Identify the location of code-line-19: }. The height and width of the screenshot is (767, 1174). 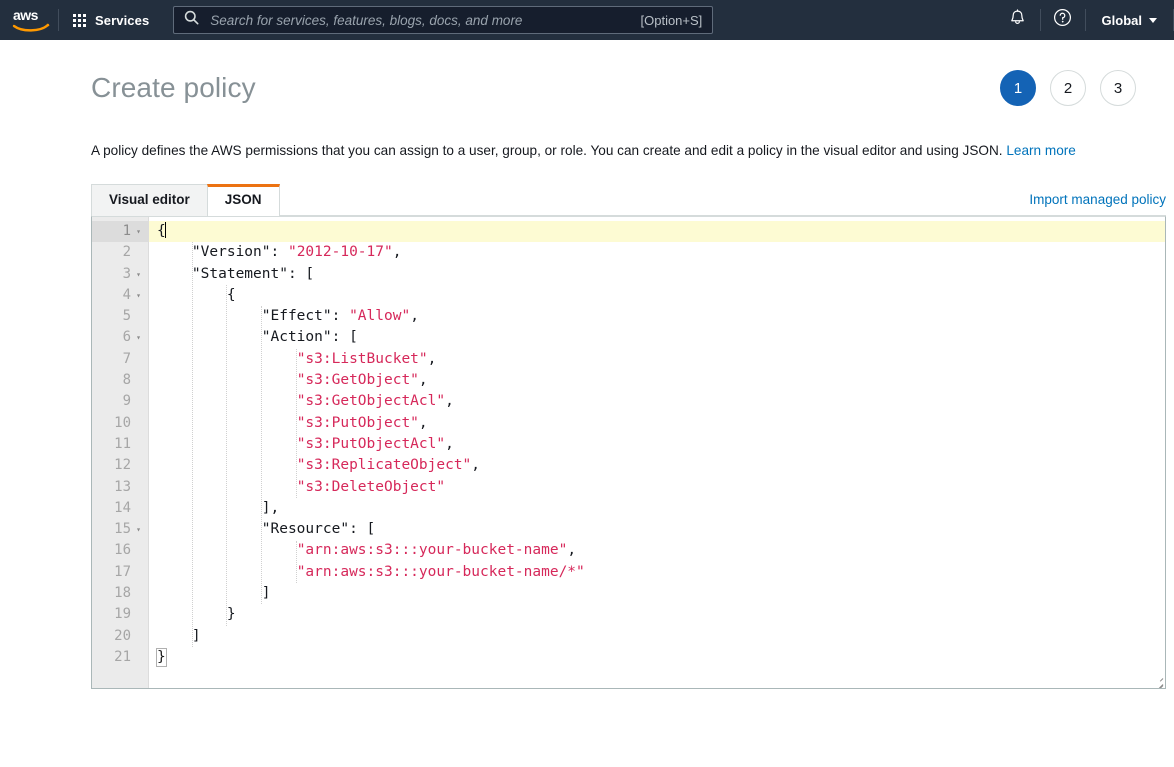
(657, 614).